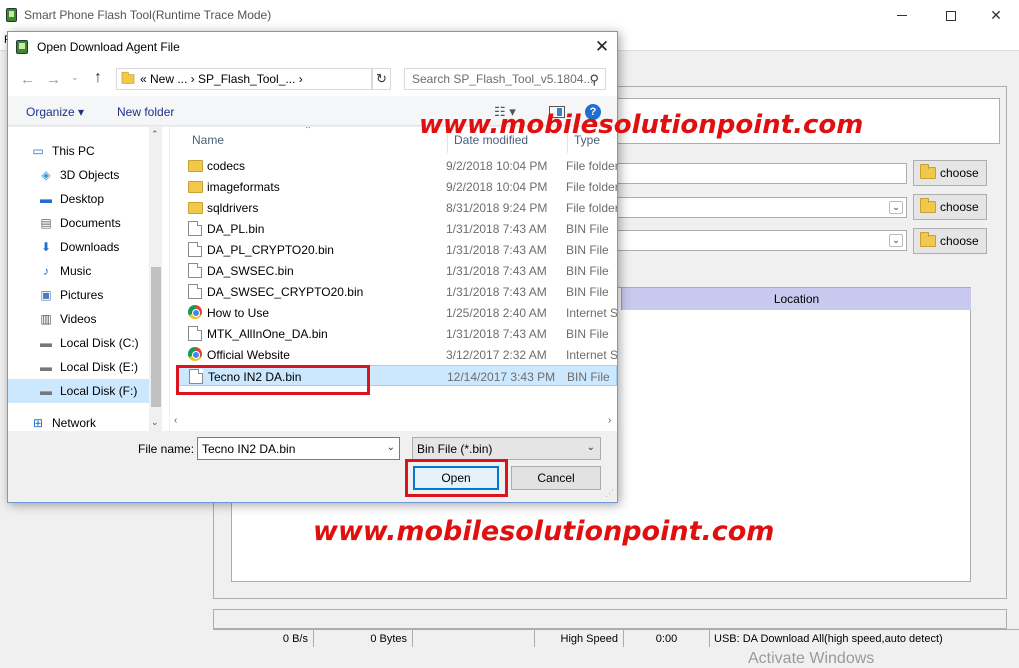 This screenshot has width=1019, height=668. What do you see at coordinates (238, 313) in the screenshot?
I see `file-name: How to Use` at bounding box center [238, 313].